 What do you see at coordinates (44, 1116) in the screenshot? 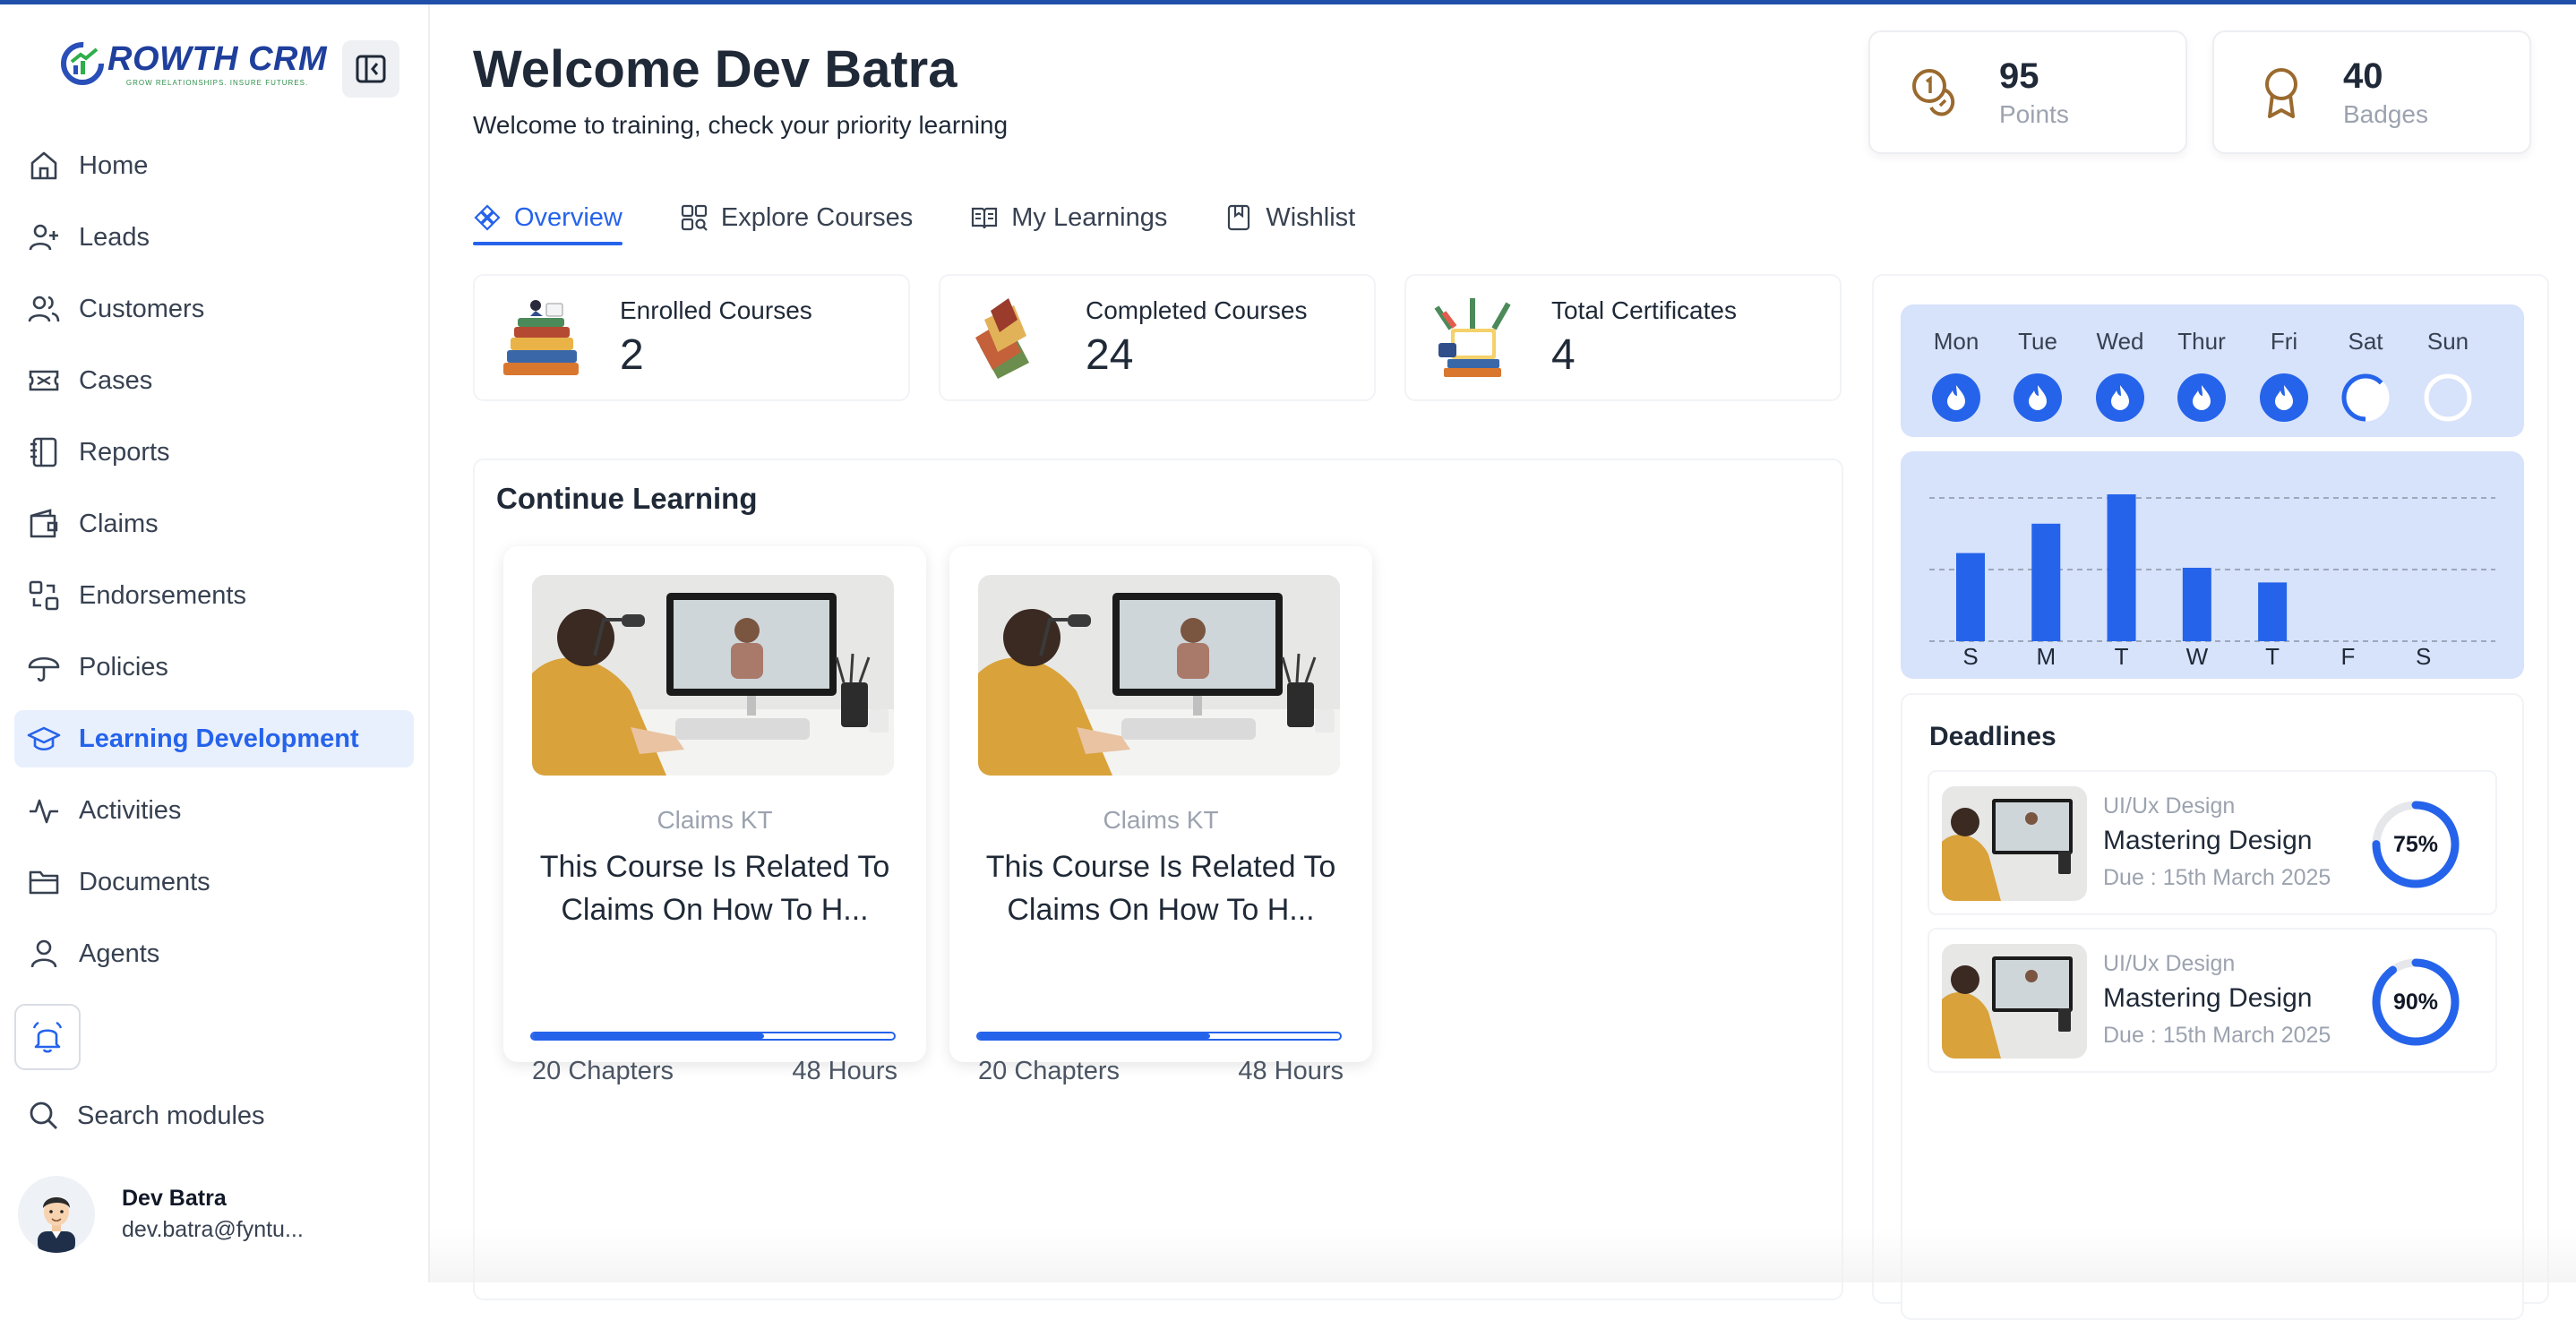
I see `search-icon` at bounding box center [44, 1116].